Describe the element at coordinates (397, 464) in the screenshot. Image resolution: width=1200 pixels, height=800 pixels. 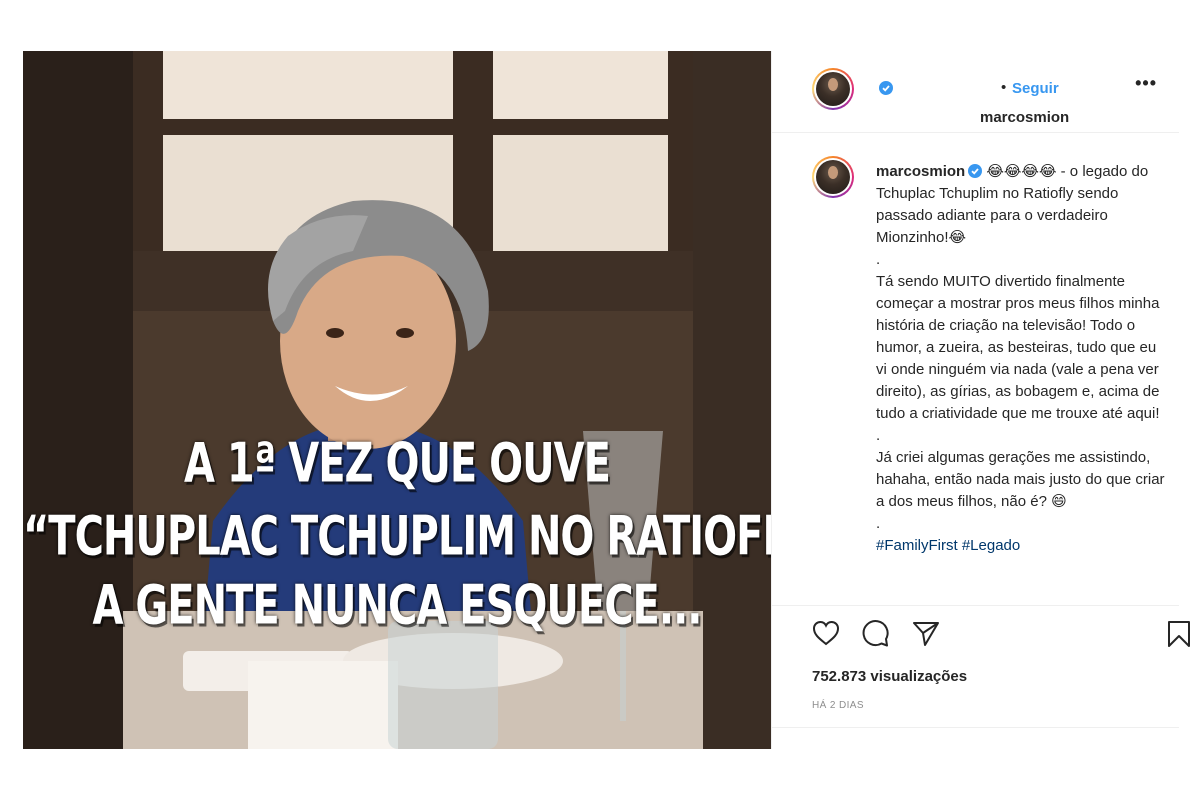
I see `video-caption-line-1: A 1ª VEZ QUE OUVE` at that location.